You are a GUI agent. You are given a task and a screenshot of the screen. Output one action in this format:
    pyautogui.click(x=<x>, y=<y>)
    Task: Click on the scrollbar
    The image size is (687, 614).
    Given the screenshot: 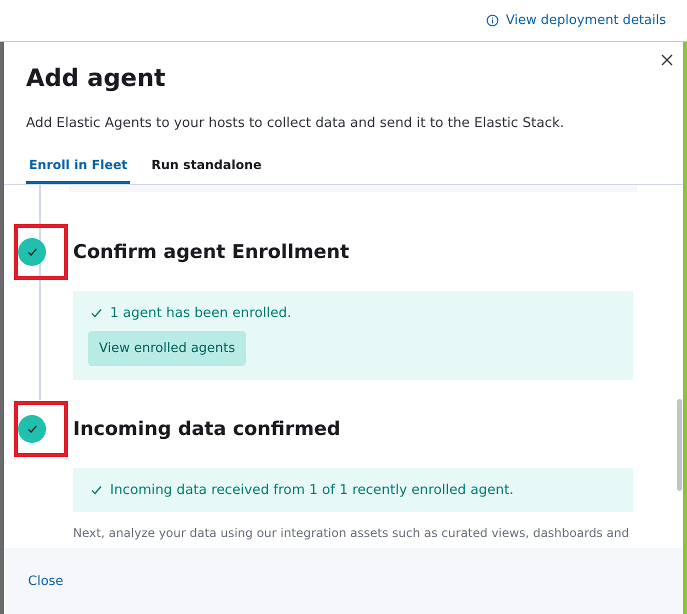 What is the action you would take?
    pyautogui.click(x=679, y=445)
    